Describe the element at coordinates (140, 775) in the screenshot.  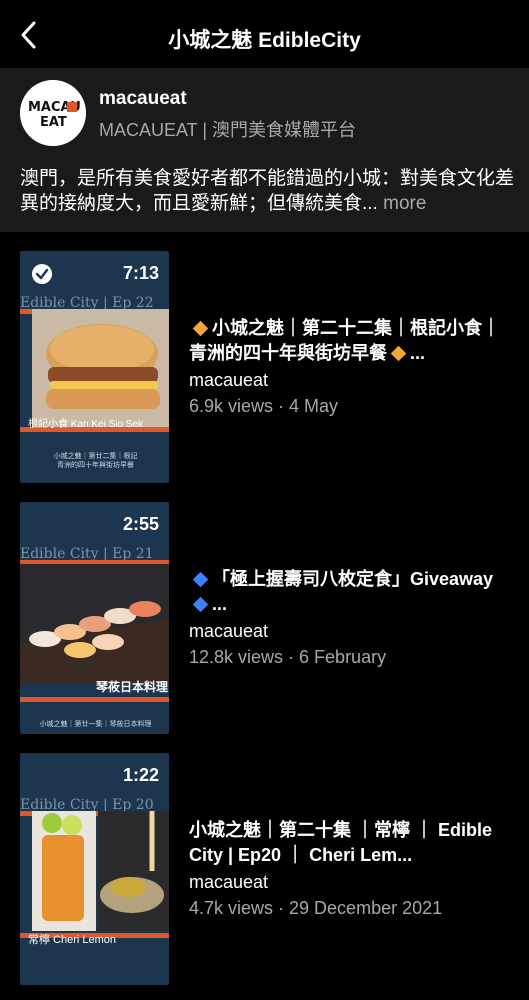
I see `video-duration: 1:22` at that location.